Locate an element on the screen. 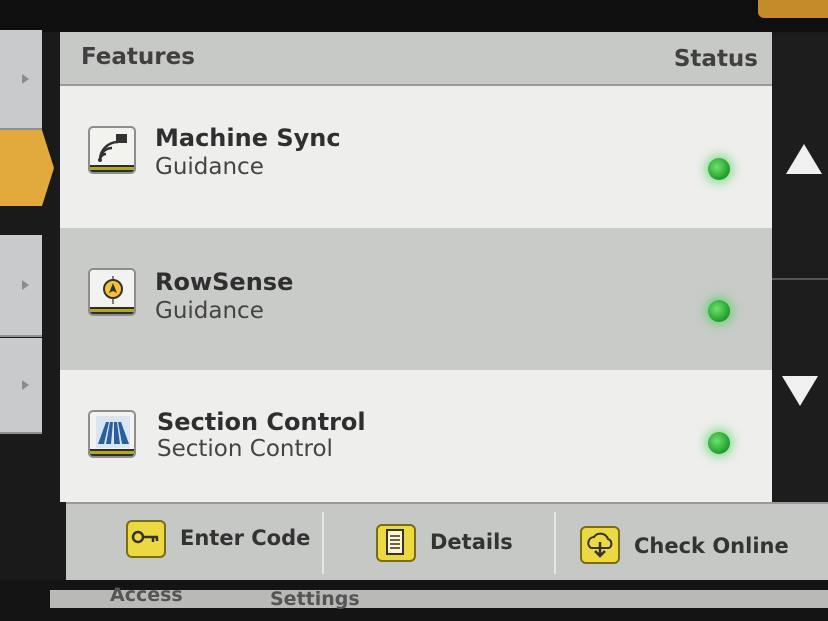 The height and width of the screenshot is (621, 828). top-bezel is located at coordinates (414, 16).